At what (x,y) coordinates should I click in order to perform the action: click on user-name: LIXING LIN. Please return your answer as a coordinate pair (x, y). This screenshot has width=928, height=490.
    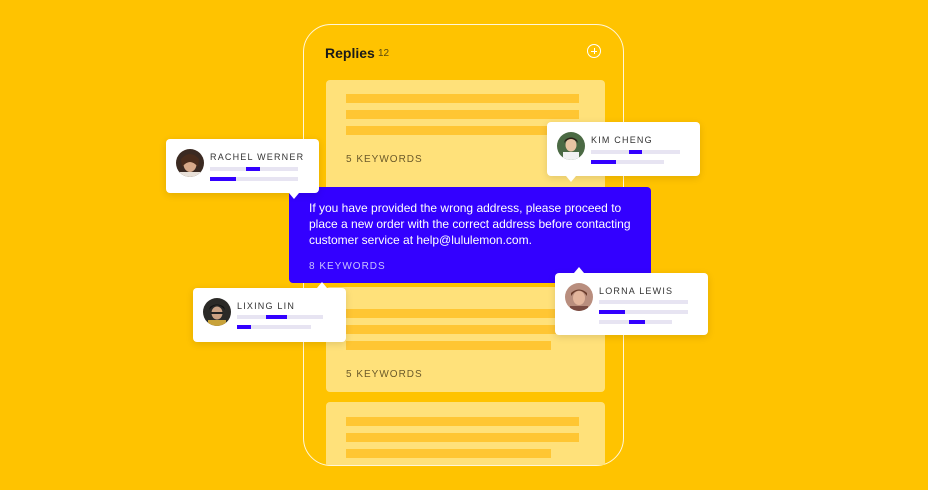
    Looking at the image, I should click on (266, 306).